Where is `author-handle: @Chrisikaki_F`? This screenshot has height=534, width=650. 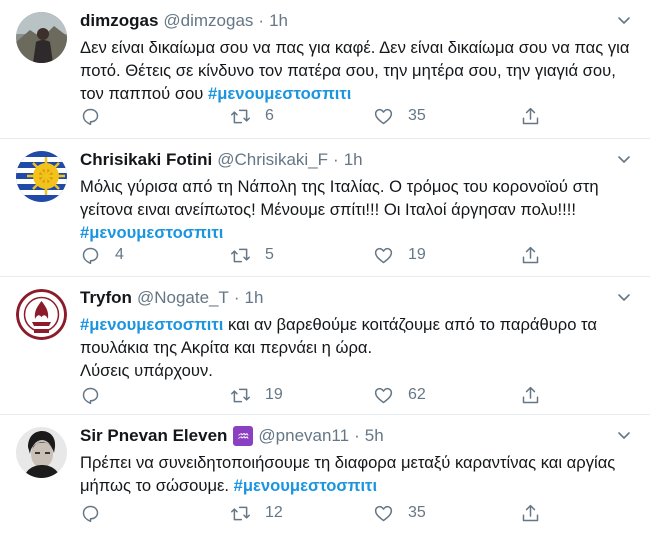 author-handle: @Chrisikaki_F is located at coordinates (272, 160).